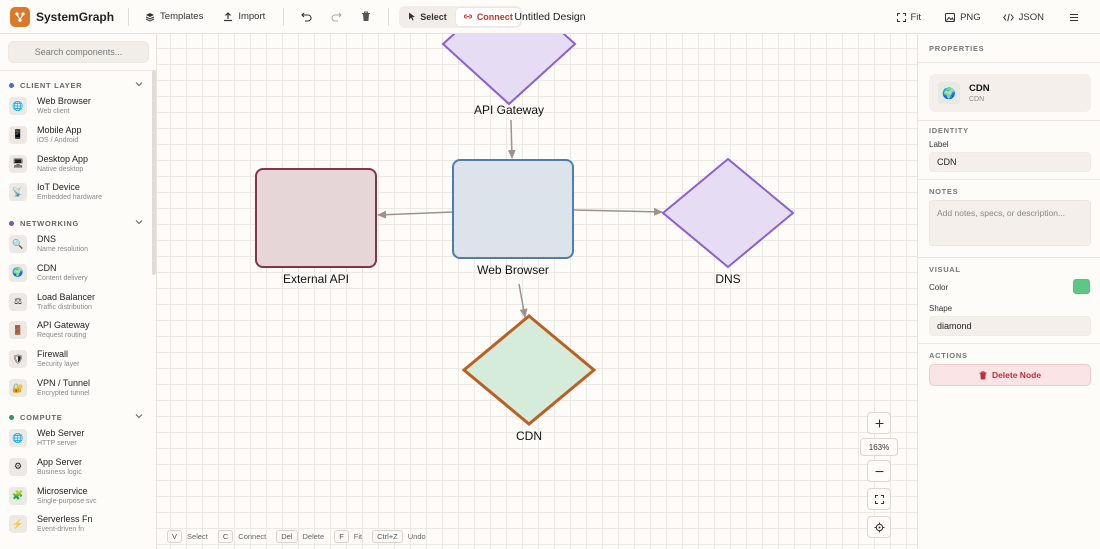 The image size is (1100, 549). What do you see at coordinates (63, 325) in the screenshot?
I see `component-name: API Gateway` at bounding box center [63, 325].